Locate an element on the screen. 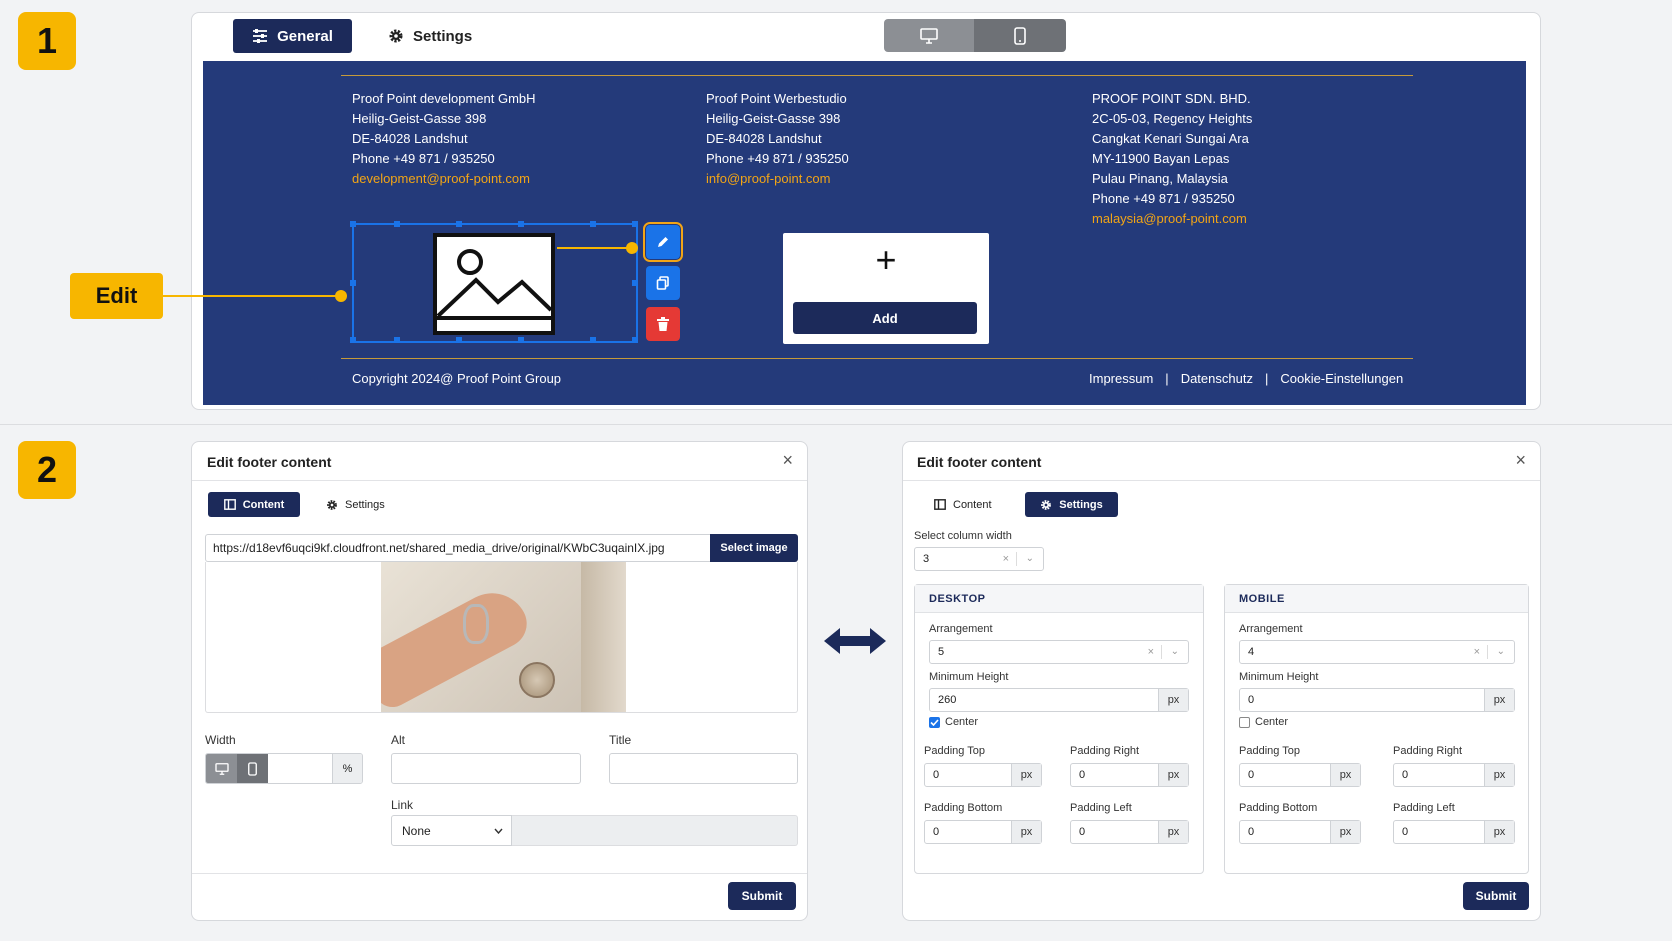  checkbox-unchecked is located at coordinates (1244, 722).